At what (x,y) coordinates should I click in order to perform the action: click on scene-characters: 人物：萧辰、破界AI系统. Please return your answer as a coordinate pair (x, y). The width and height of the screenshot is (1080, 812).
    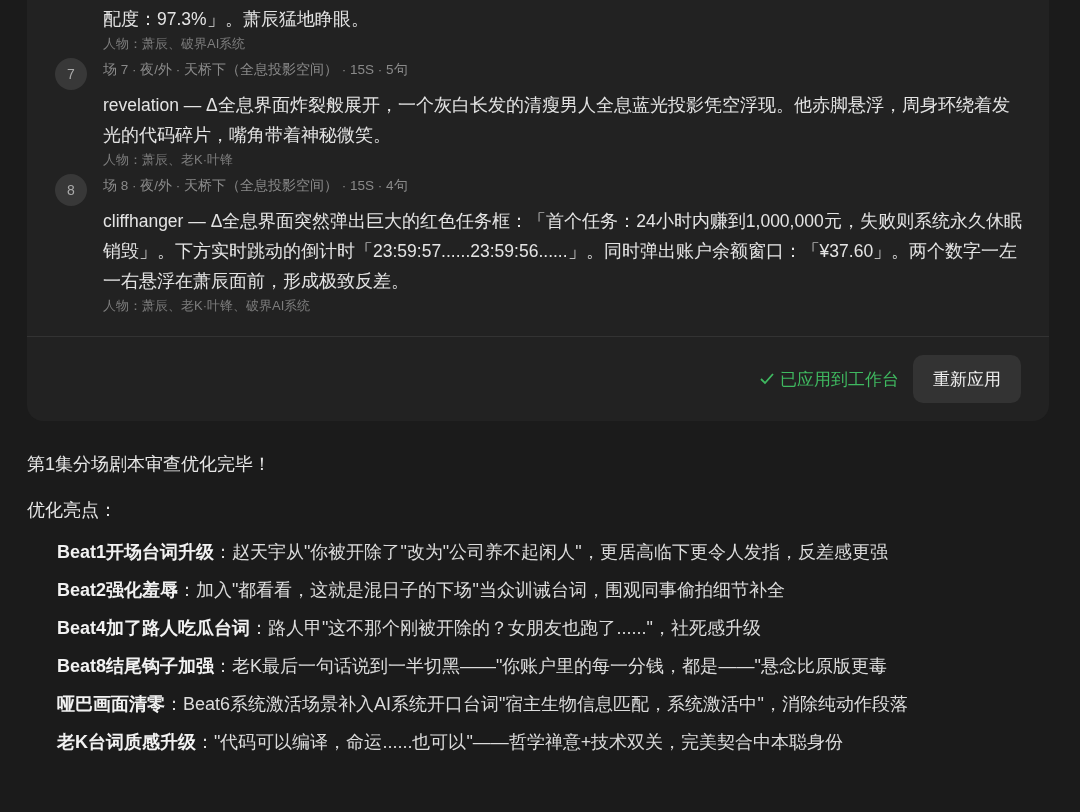
    Looking at the image, I should click on (175, 44).